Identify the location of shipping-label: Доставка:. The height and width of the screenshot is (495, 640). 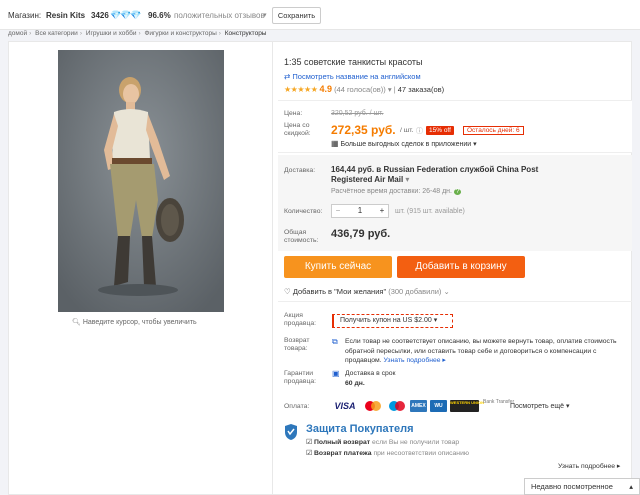
(300, 170).